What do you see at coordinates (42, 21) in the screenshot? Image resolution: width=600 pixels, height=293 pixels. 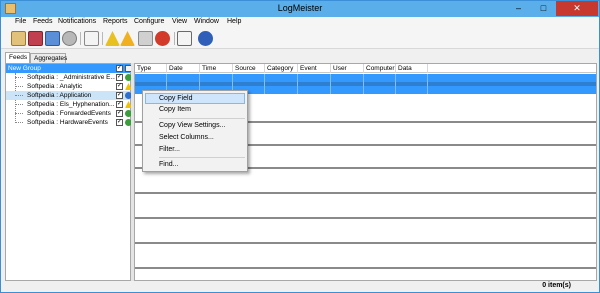 I see `menu-feeds: Feeds` at bounding box center [42, 21].